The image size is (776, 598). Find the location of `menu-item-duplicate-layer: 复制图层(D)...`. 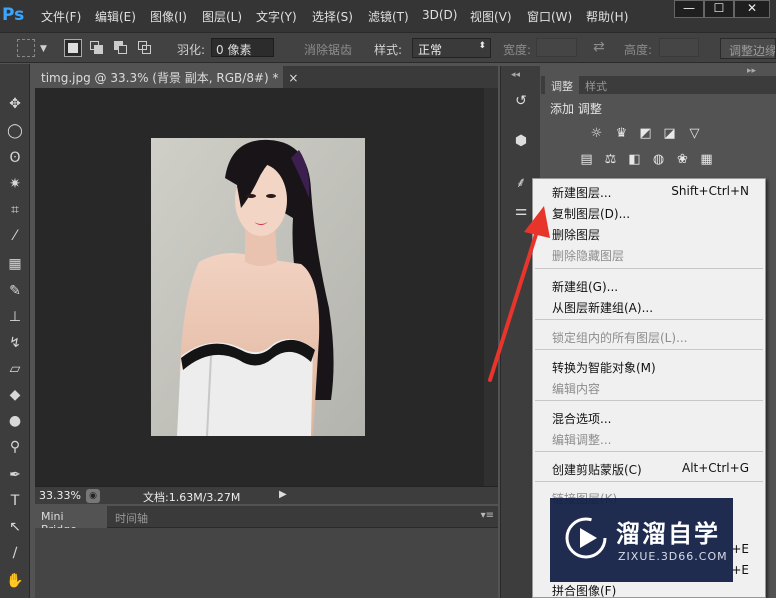

menu-item-duplicate-layer: 复制图层(D)... is located at coordinates (649, 212).